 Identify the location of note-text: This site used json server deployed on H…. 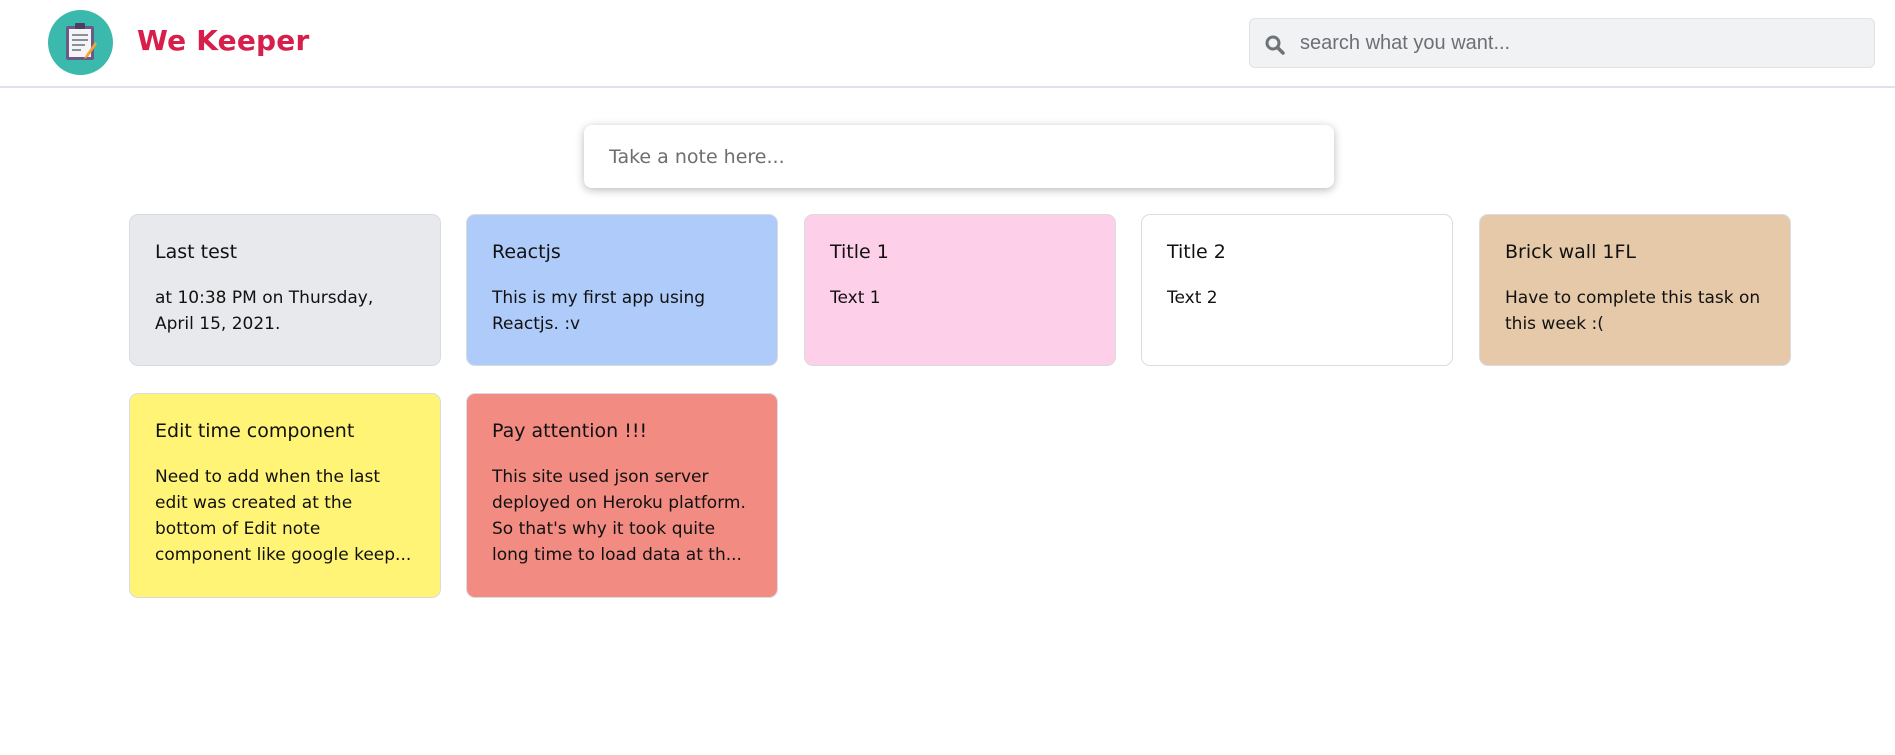
(619, 516).